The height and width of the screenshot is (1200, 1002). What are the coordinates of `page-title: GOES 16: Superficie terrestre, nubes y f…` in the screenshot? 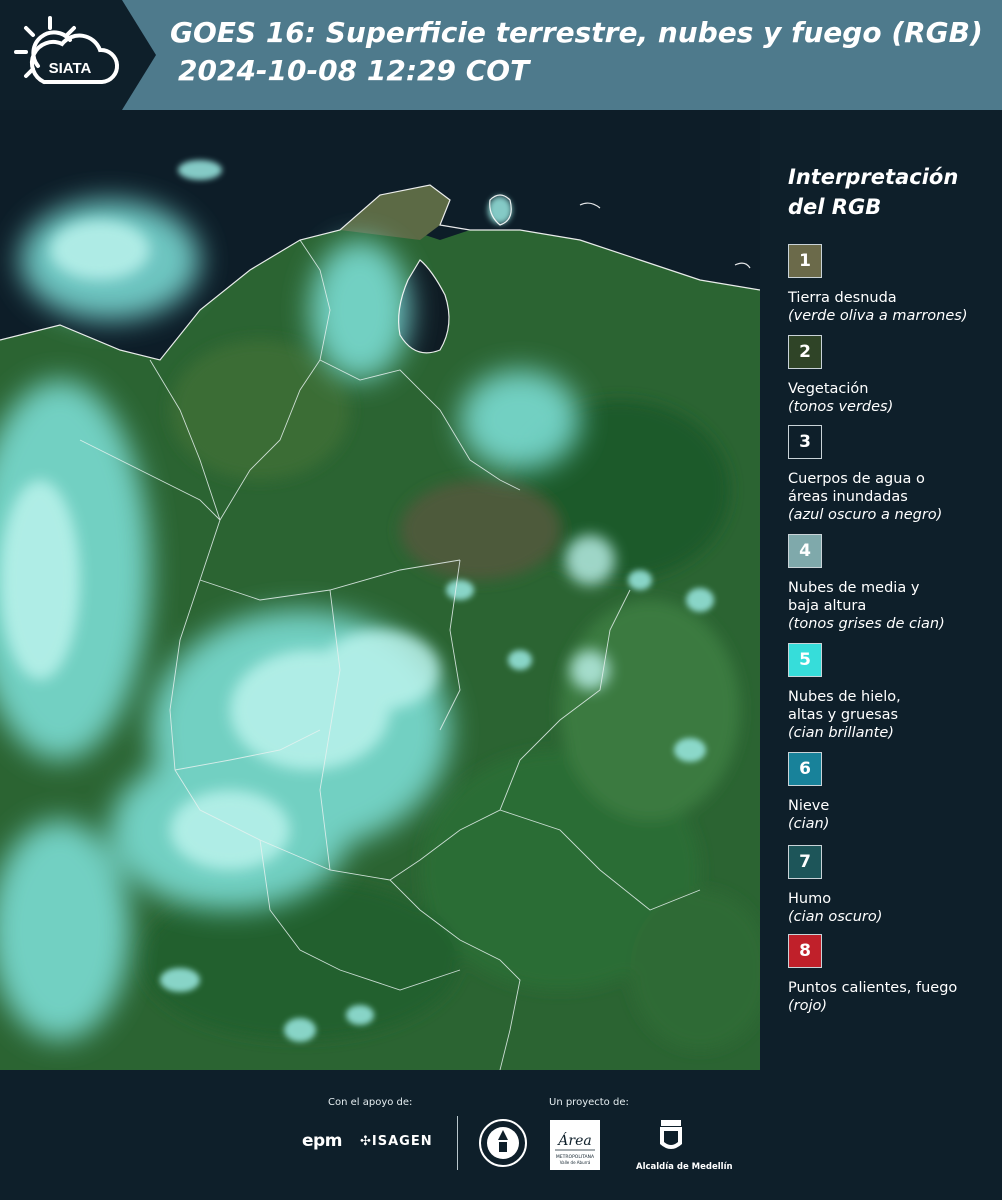 It's located at (585, 52).